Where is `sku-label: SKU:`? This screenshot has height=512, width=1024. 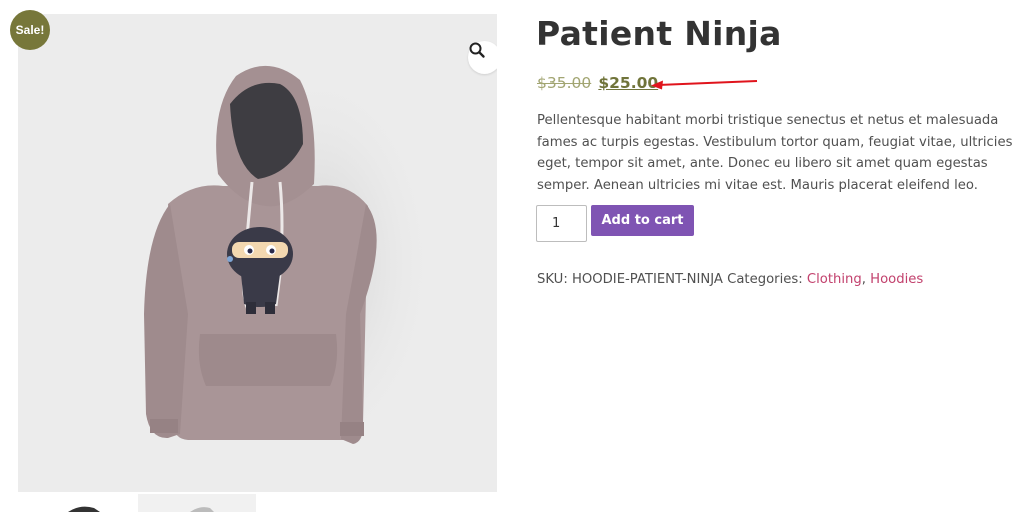 sku-label: SKU: is located at coordinates (552, 279).